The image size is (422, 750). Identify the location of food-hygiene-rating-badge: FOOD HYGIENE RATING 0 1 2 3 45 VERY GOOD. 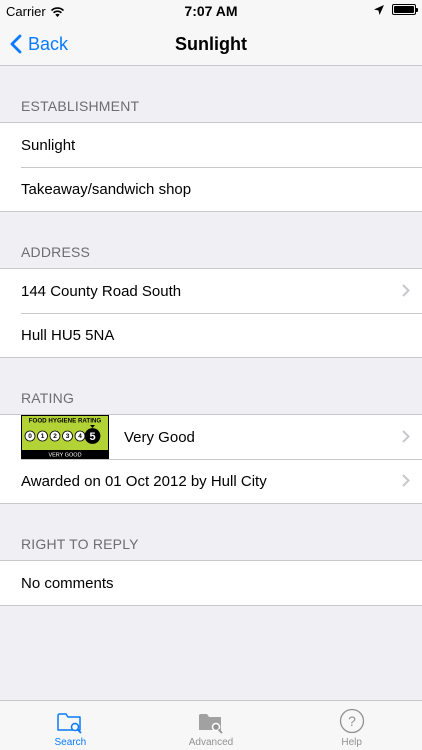
(65, 437).